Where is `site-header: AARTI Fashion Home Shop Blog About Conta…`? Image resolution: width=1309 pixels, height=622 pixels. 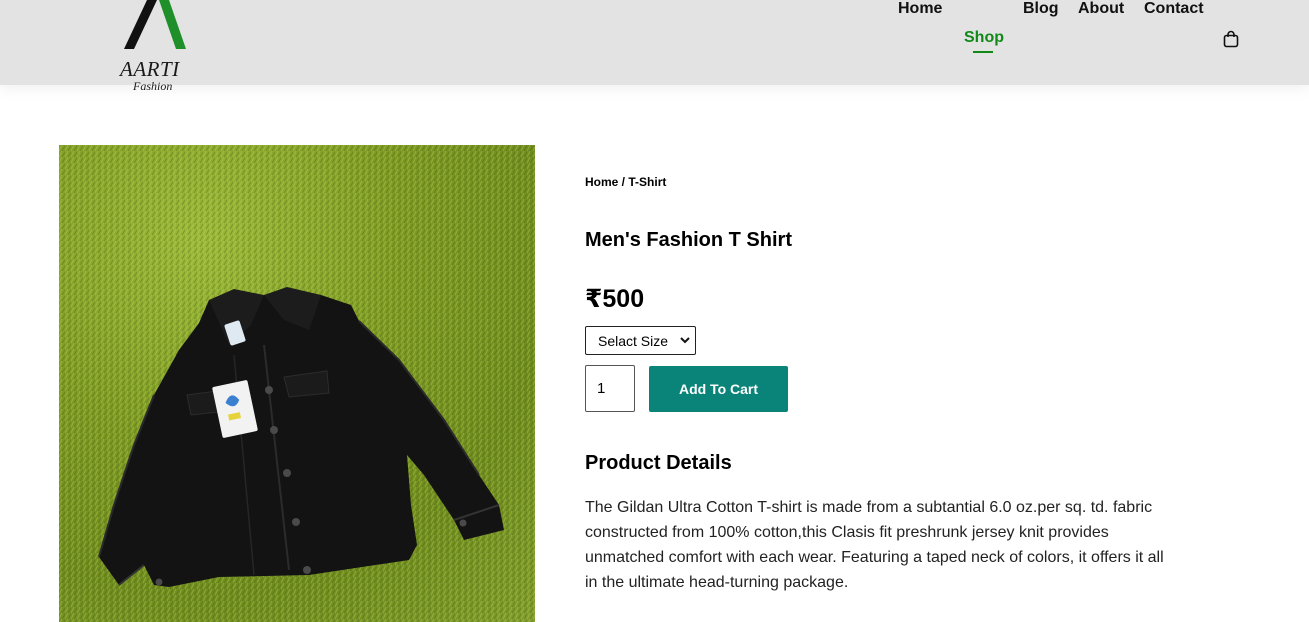 site-header: AARTI Fashion Home Shop Blog About Conta… is located at coordinates (654, 46).